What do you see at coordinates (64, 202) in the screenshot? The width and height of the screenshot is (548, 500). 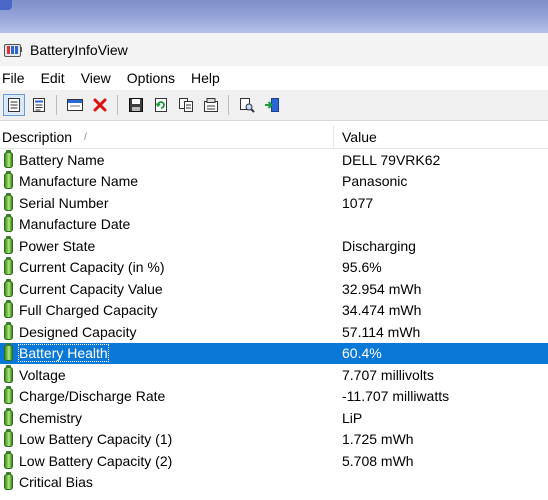 I see `row-description: Serial Number` at bounding box center [64, 202].